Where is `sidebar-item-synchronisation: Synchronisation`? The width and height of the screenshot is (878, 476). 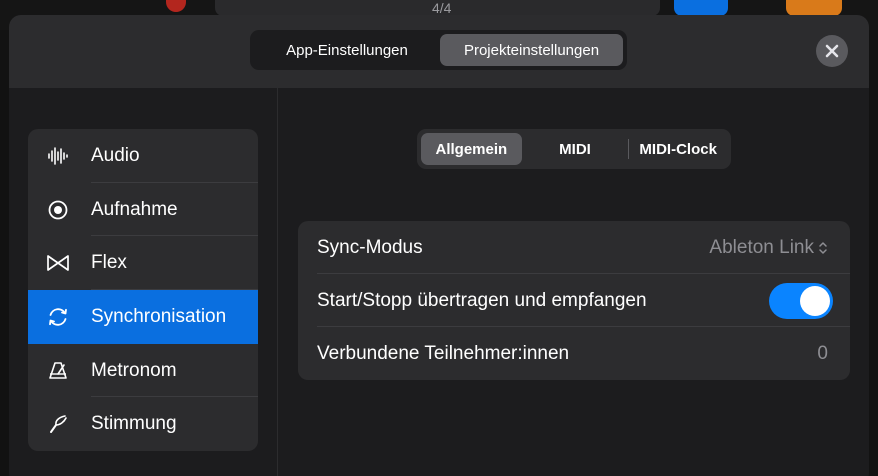
sidebar-item-synchronisation: Synchronisation is located at coordinates (143, 317).